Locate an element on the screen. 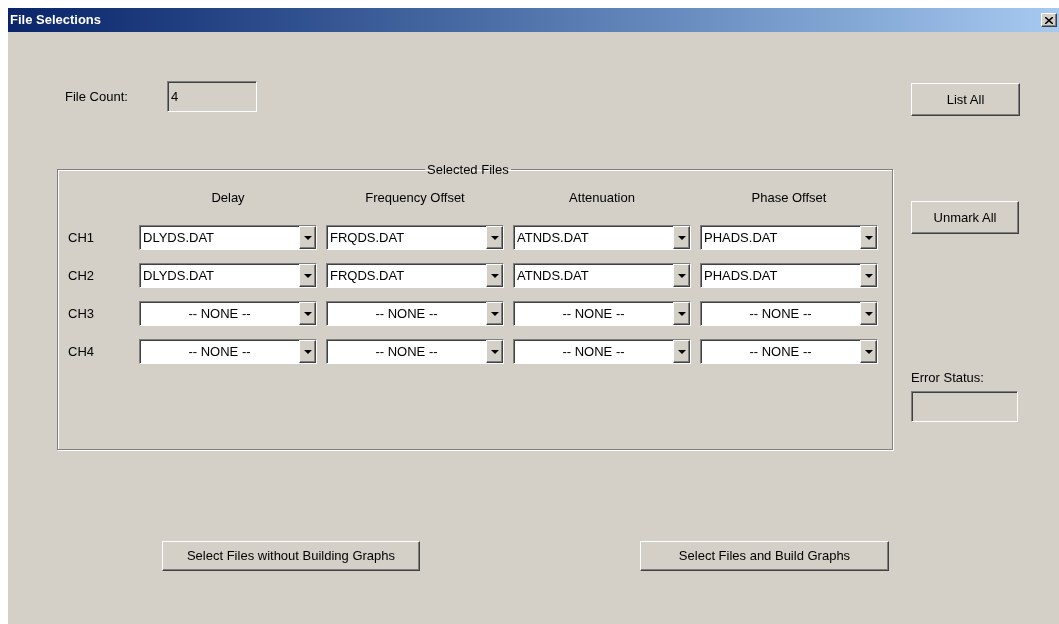 The width and height of the screenshot is (1059, 624). error-status-label: Error Status: is located at coordinates (948, 378).